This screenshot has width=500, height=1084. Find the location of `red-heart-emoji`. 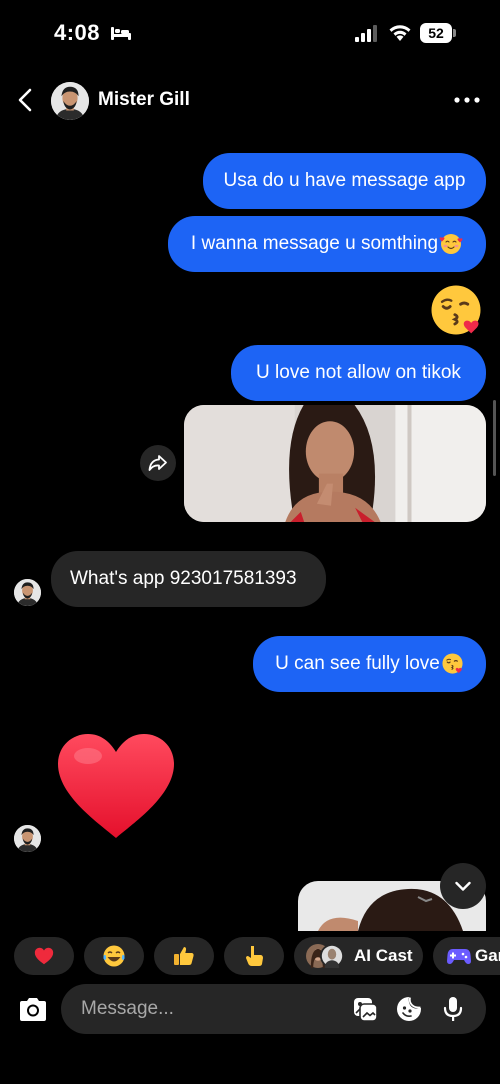

red-heart-emoji is located at coordinates (116, 786).